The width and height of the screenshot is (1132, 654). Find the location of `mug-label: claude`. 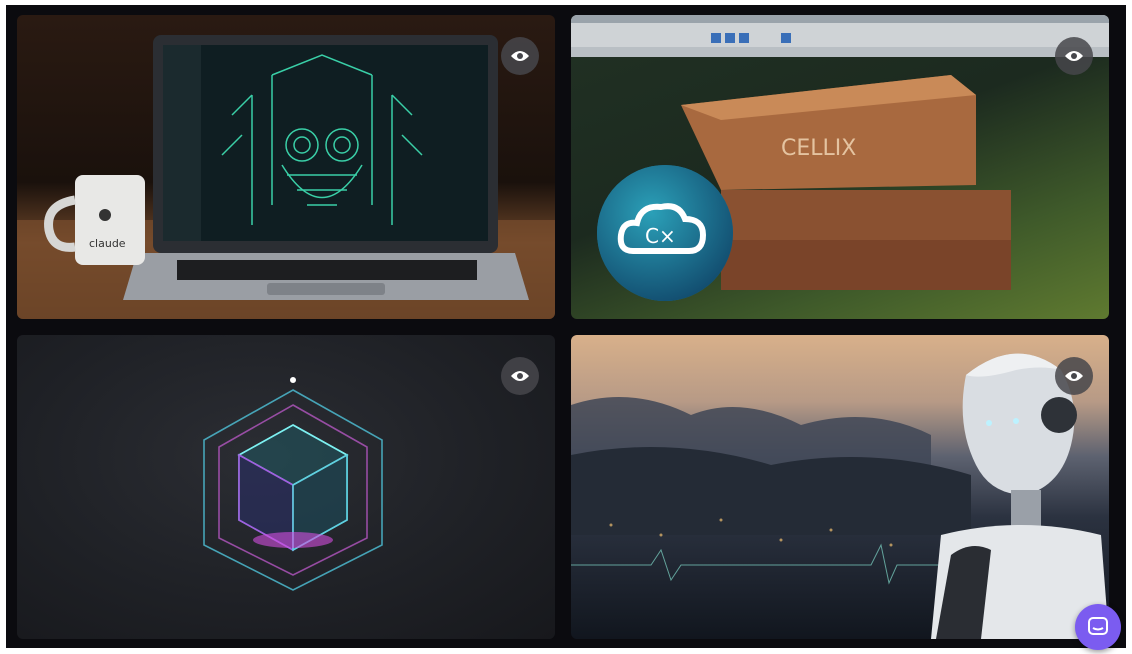

mug-label: claude is located at coordinates (107, 243).